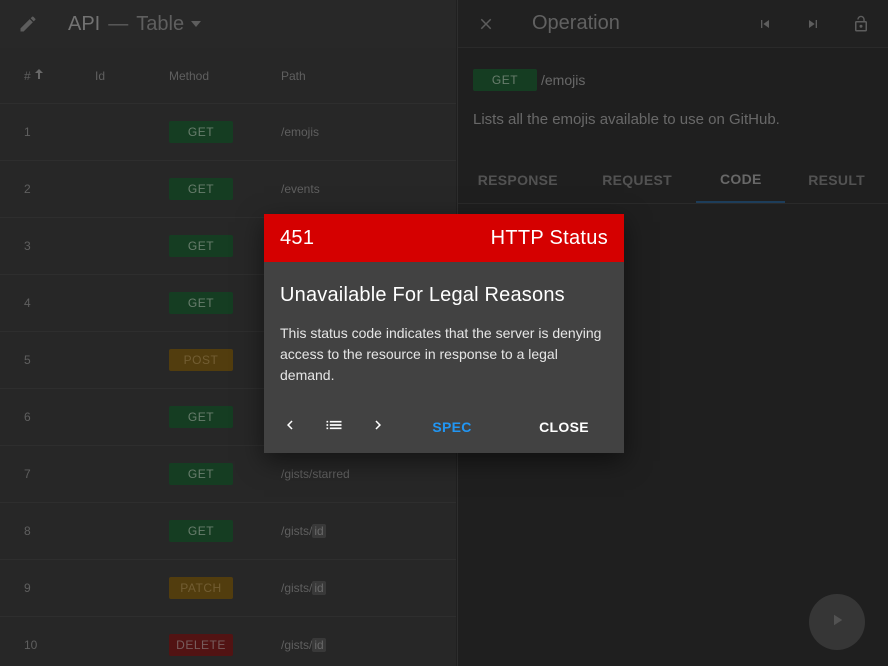  I want to click on spec-button: SPEC, so click(452, 427).